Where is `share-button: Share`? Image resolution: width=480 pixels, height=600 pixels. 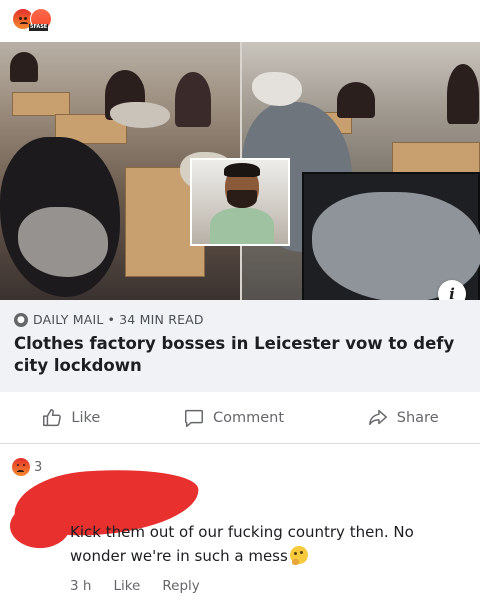
share-button: Share is located at coordinates (403, 418).